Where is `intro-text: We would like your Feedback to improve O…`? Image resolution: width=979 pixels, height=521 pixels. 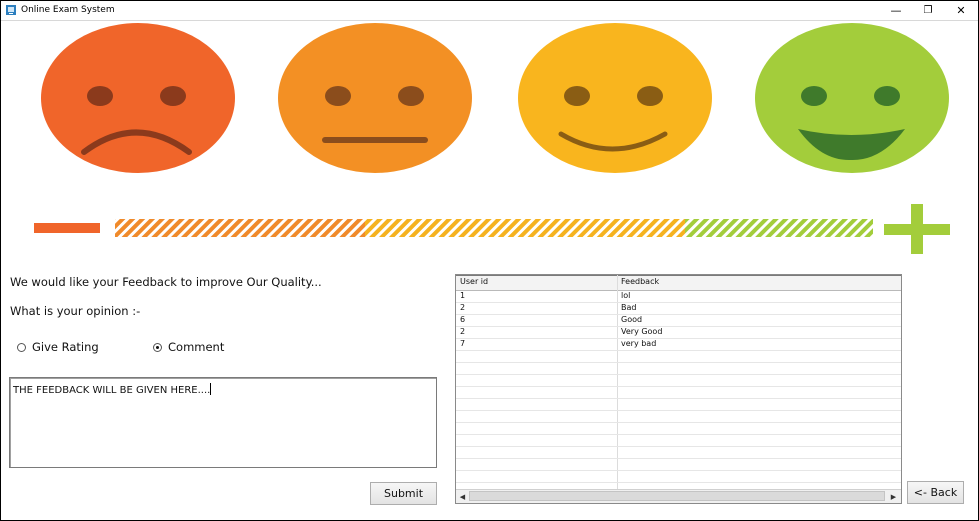
intro-text: We would like your Feedback to improve O… is located at coordinates (166, 282).